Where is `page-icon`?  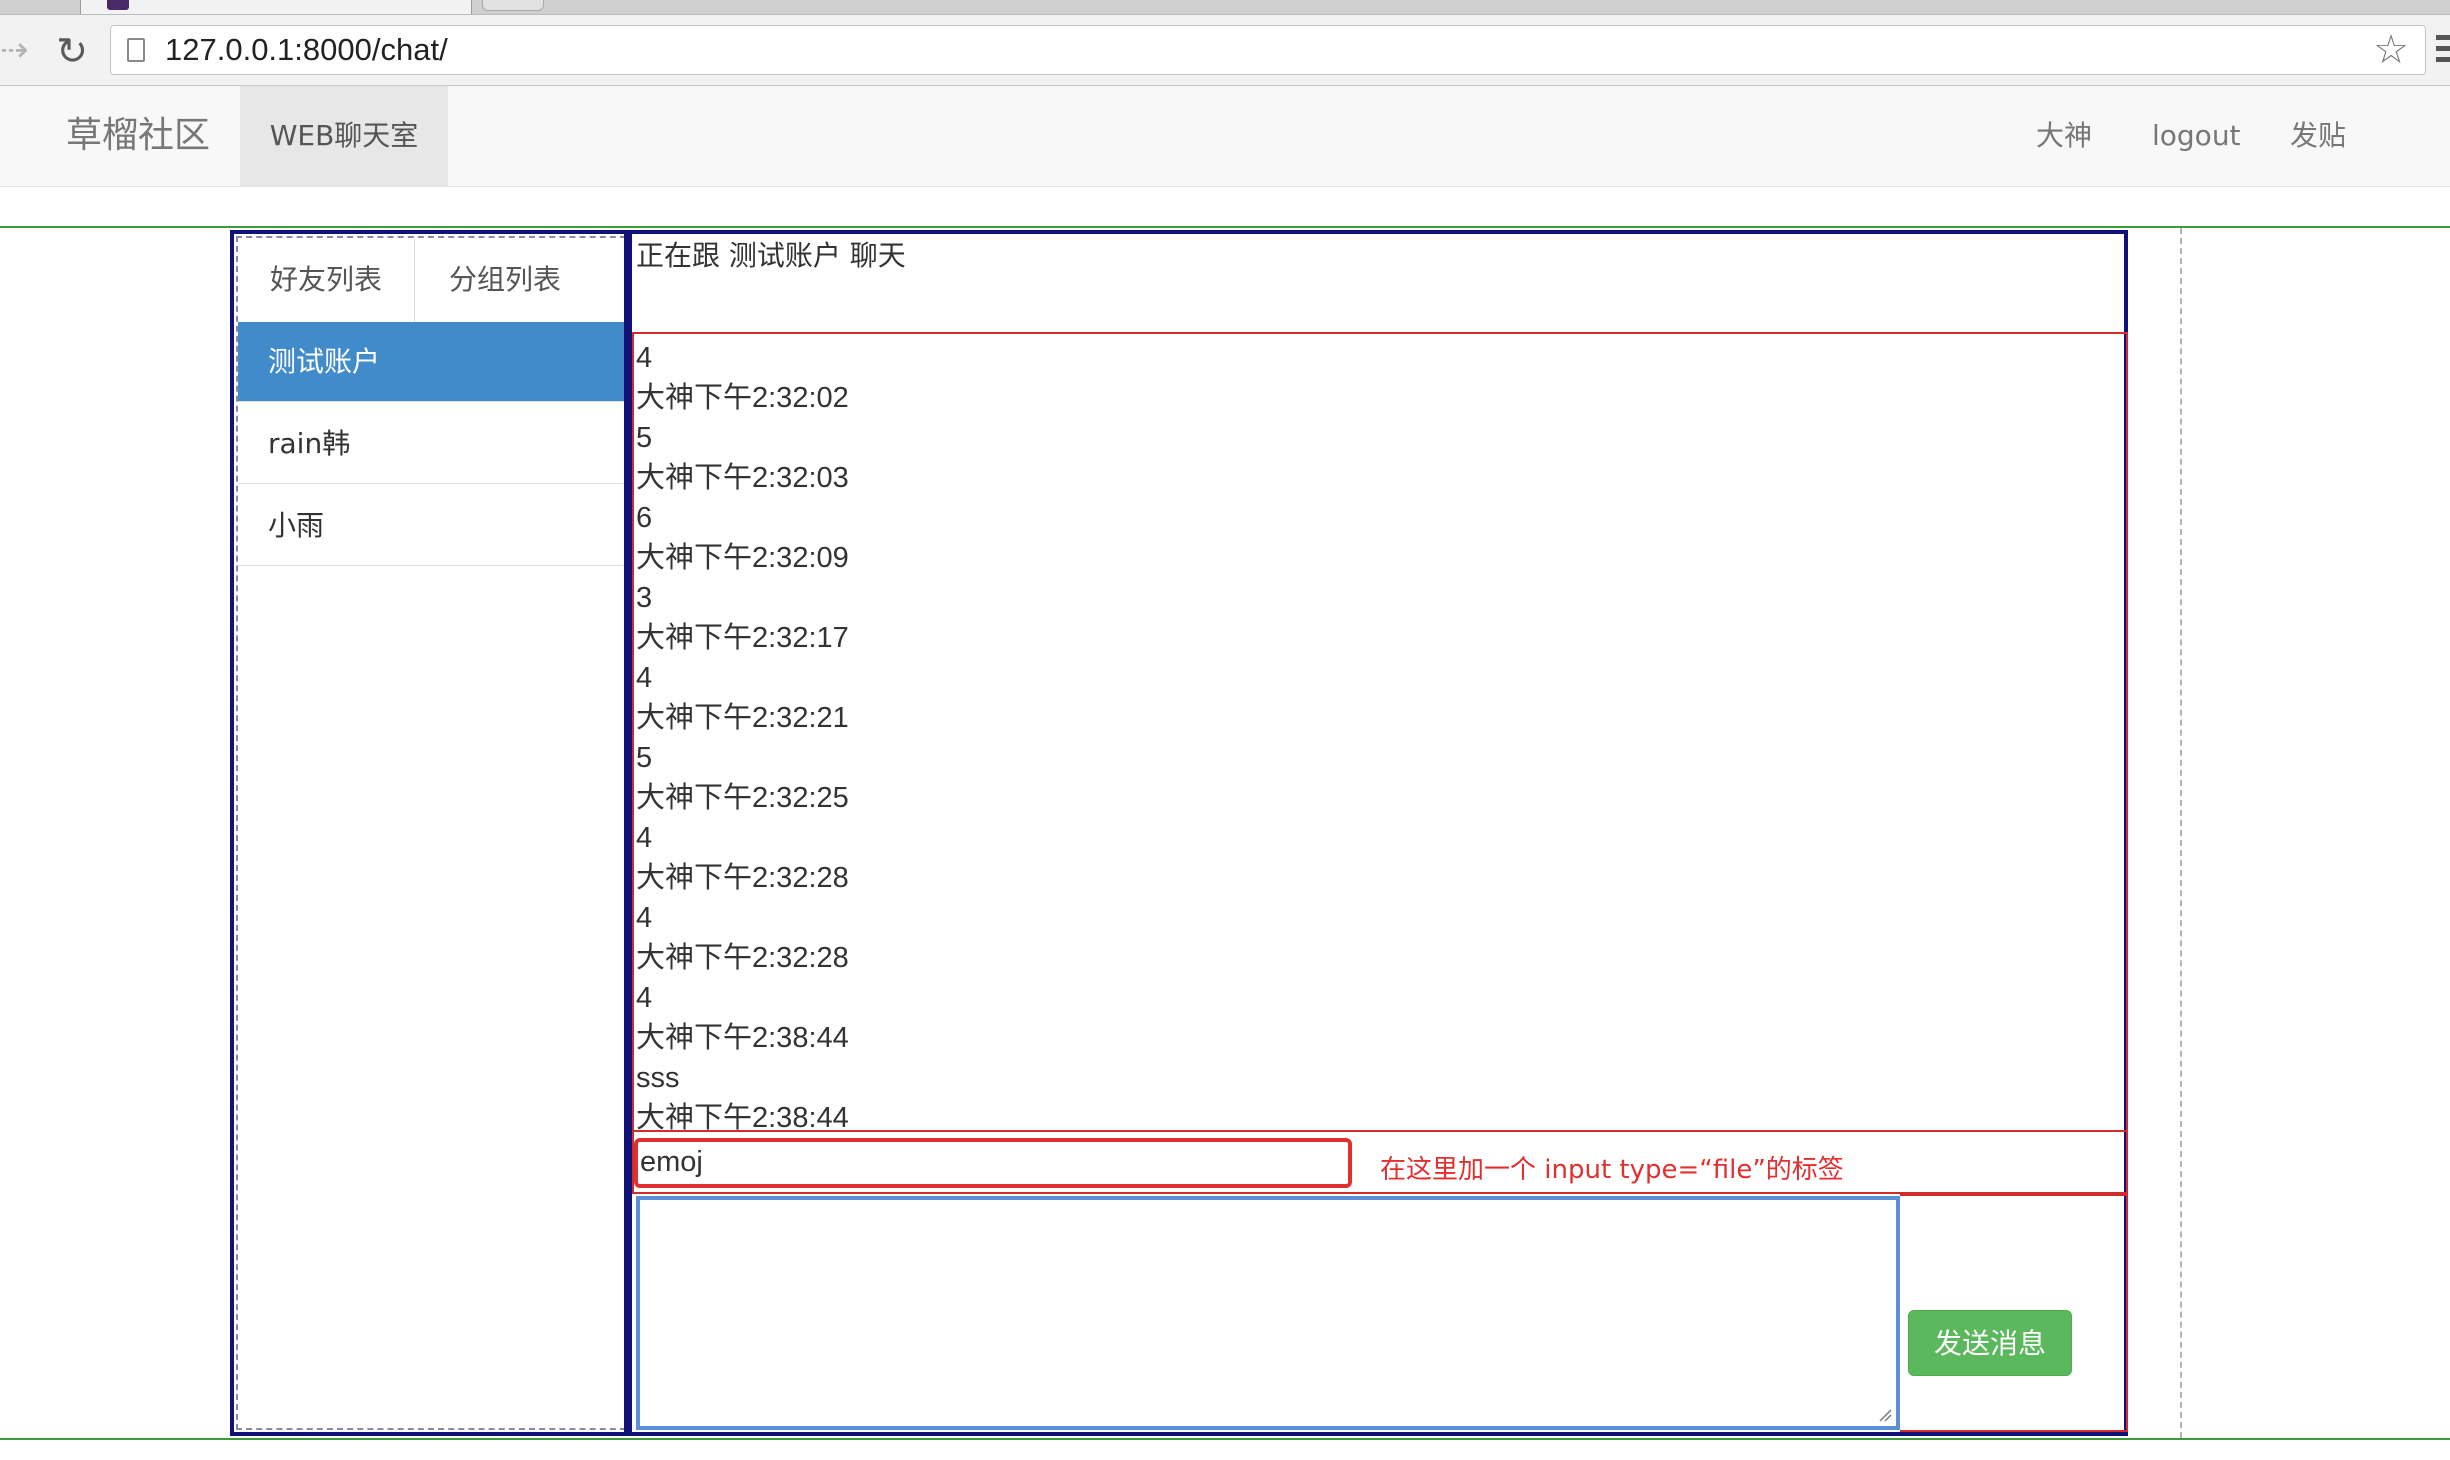
page-icon is located at coordinates (136, 50).